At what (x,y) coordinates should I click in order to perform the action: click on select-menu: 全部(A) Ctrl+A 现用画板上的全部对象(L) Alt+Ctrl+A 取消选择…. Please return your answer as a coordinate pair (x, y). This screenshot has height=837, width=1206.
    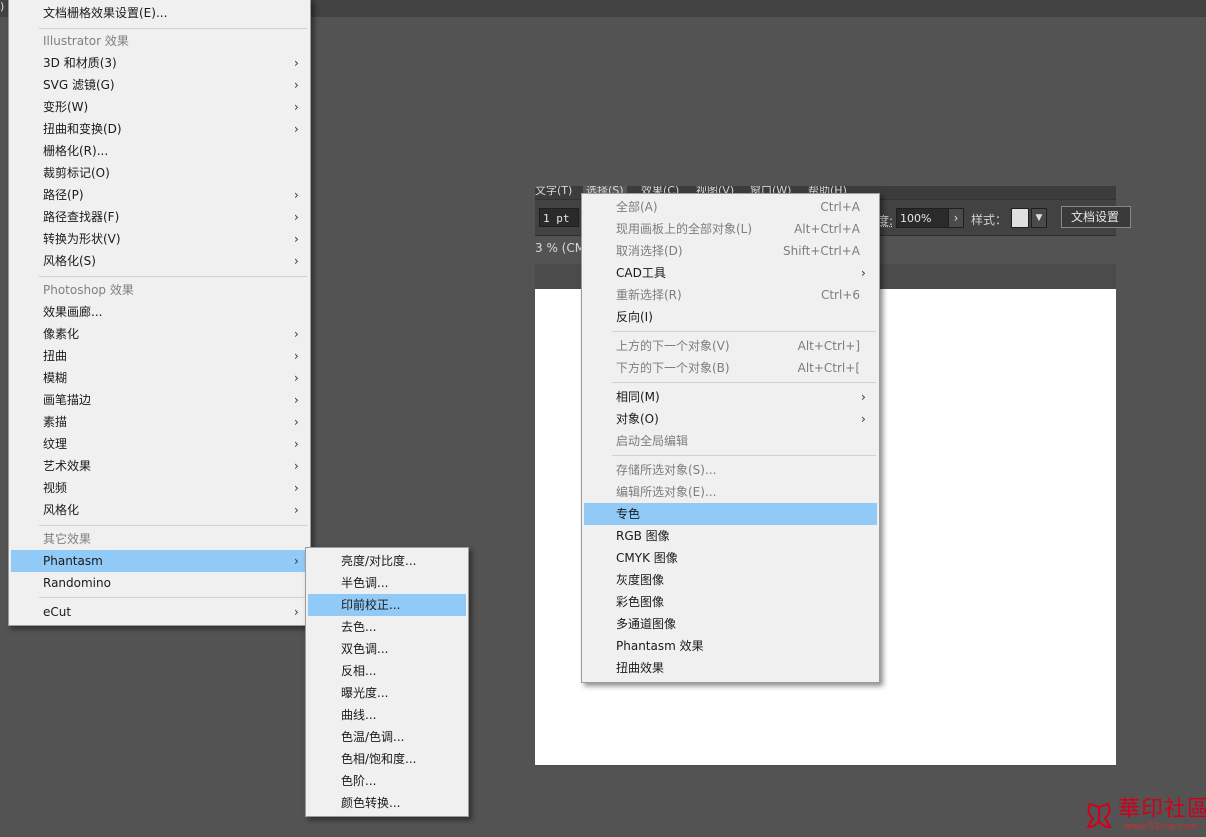
    Looking at the image, I should click on (730, 438).